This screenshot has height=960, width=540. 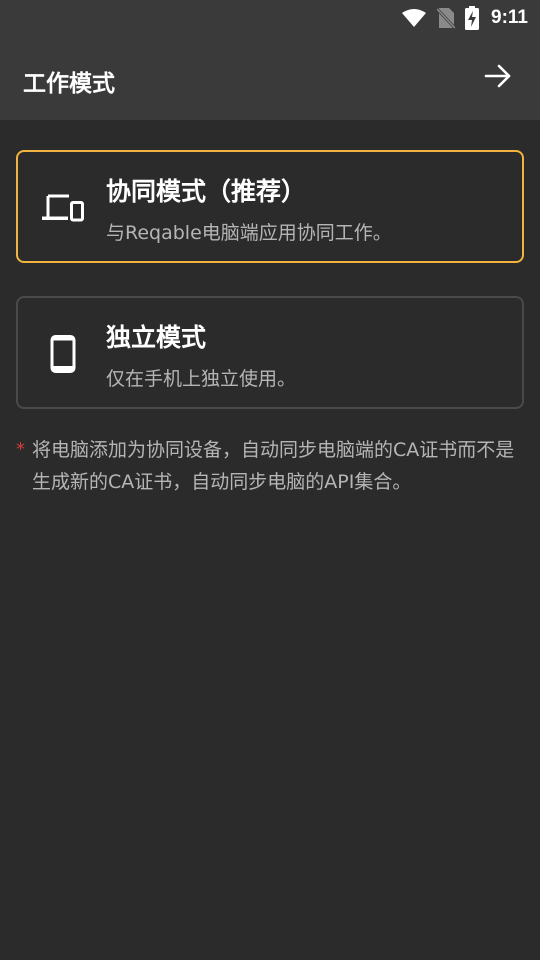 What do you see at coordinates (20, 449) in the screenshot?
I see `required-asterisk: *` at bounding box center [20, 449].